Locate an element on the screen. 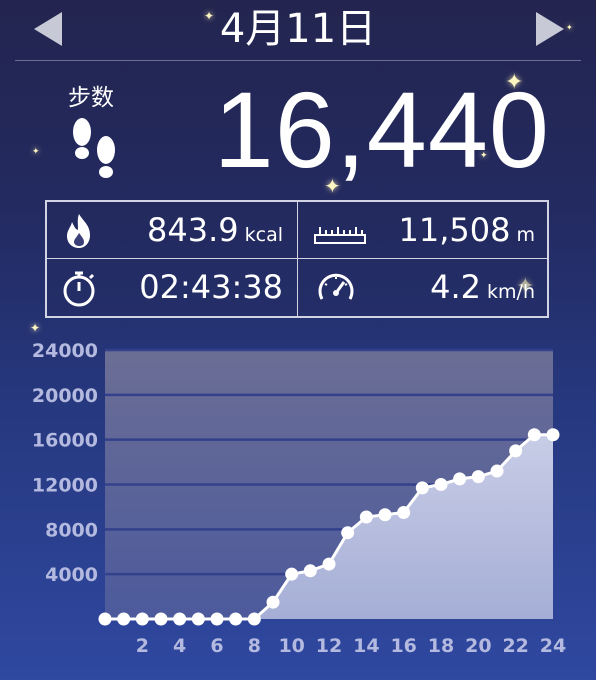  distance-cell: 11,508 m is located at coordinates (423, 230).